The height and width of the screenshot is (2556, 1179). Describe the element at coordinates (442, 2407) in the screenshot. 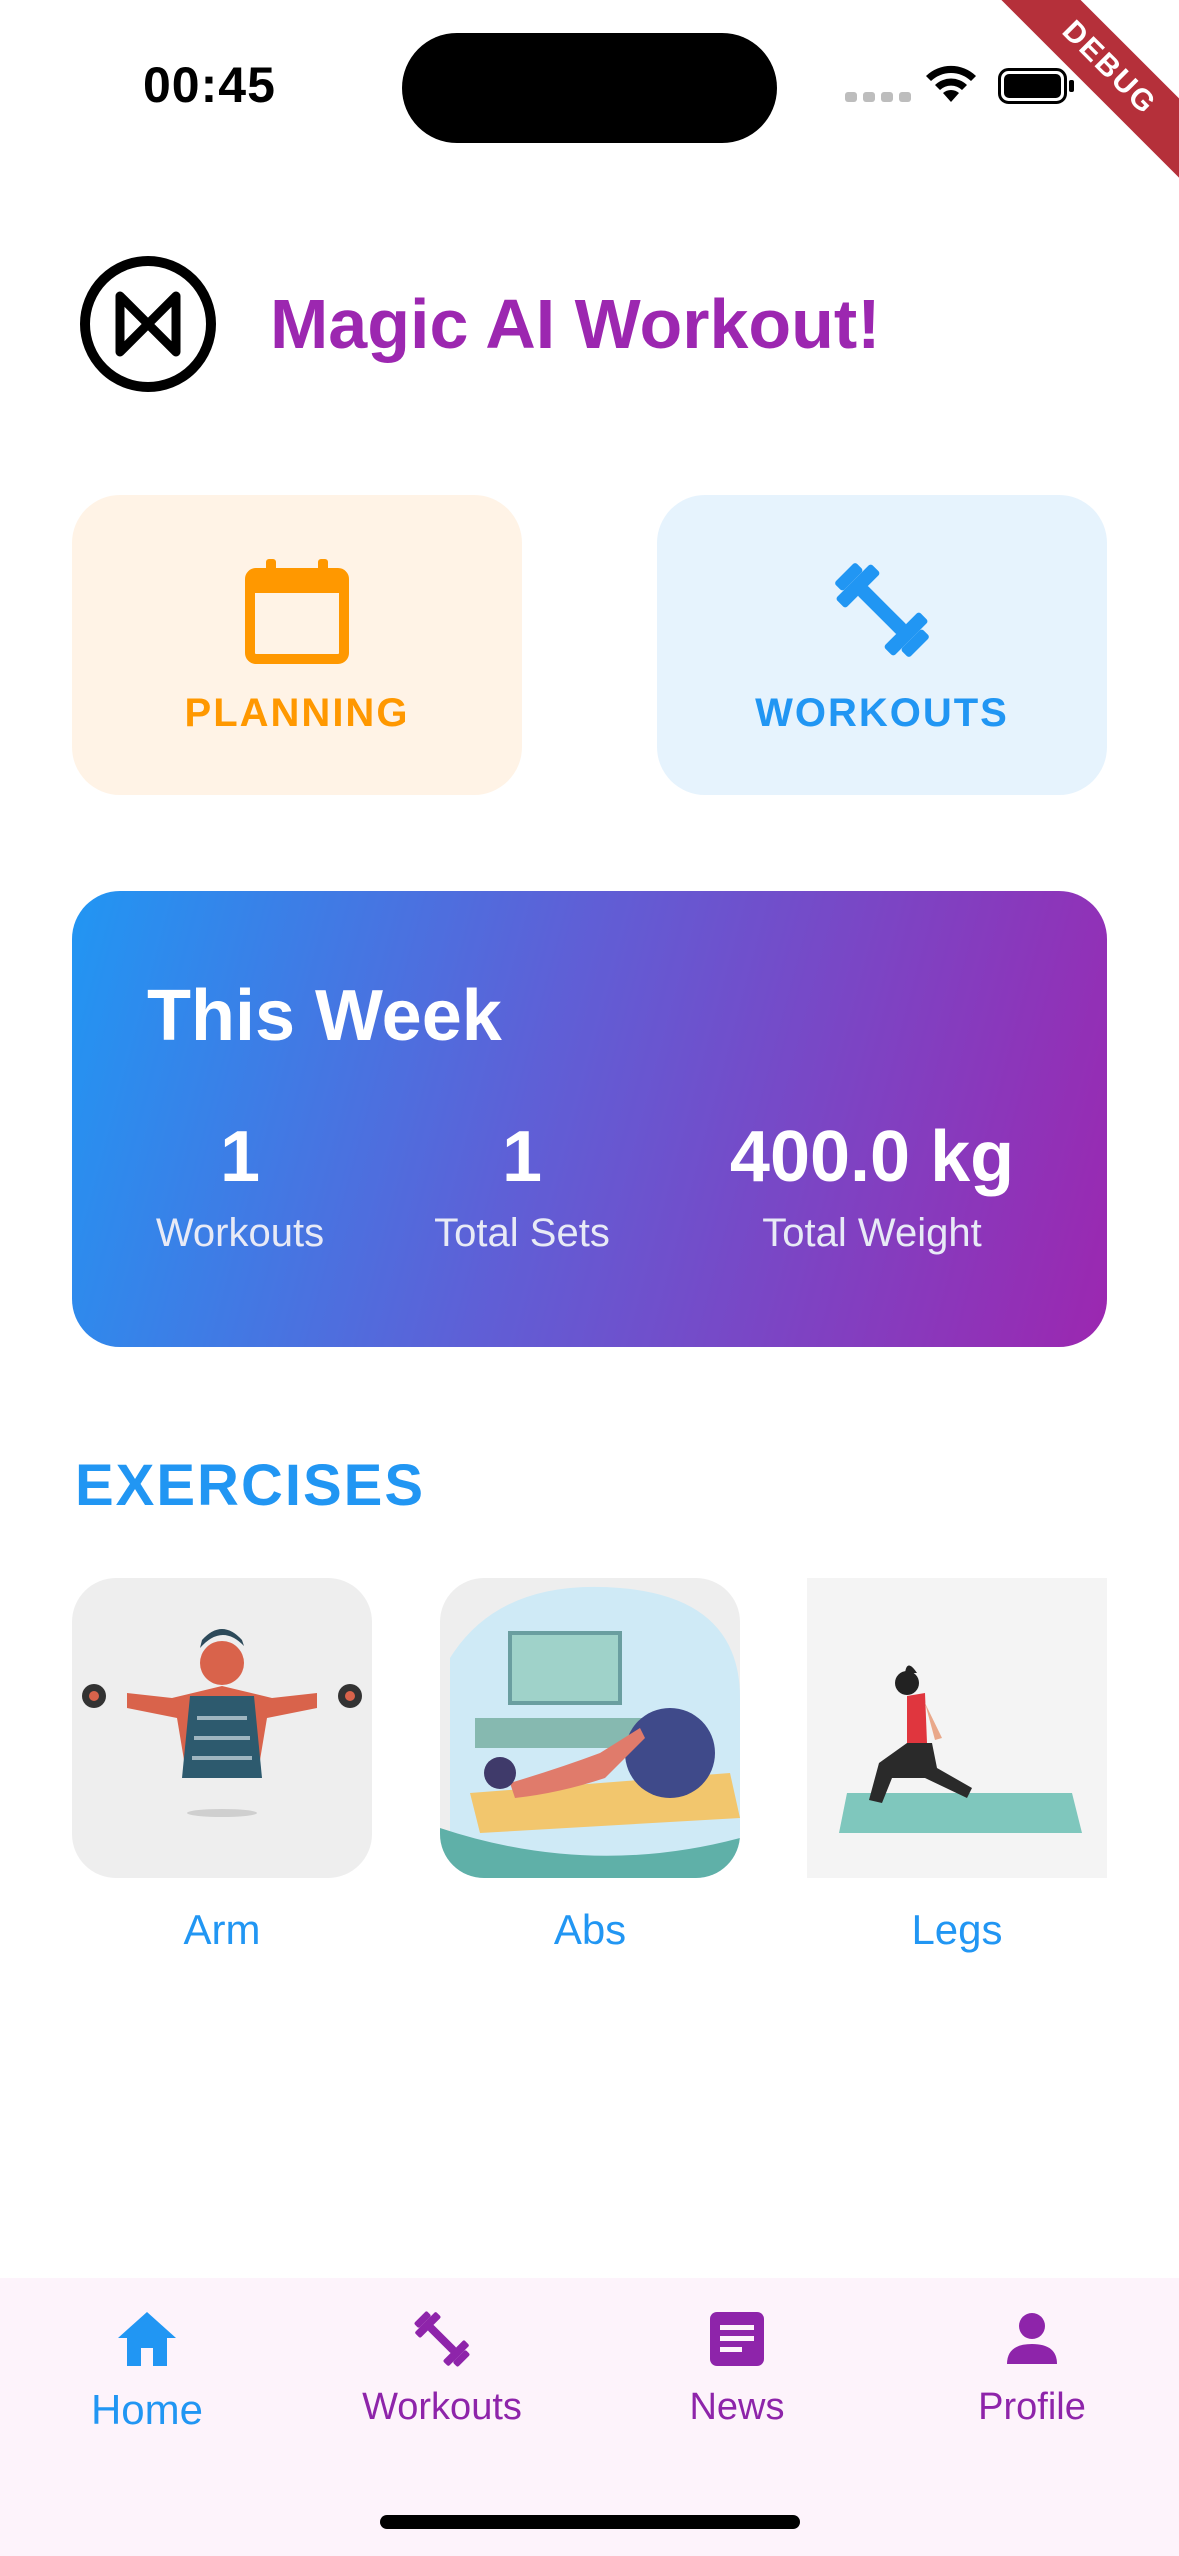

I see `nav-workouts-label: Workouts` at that location.